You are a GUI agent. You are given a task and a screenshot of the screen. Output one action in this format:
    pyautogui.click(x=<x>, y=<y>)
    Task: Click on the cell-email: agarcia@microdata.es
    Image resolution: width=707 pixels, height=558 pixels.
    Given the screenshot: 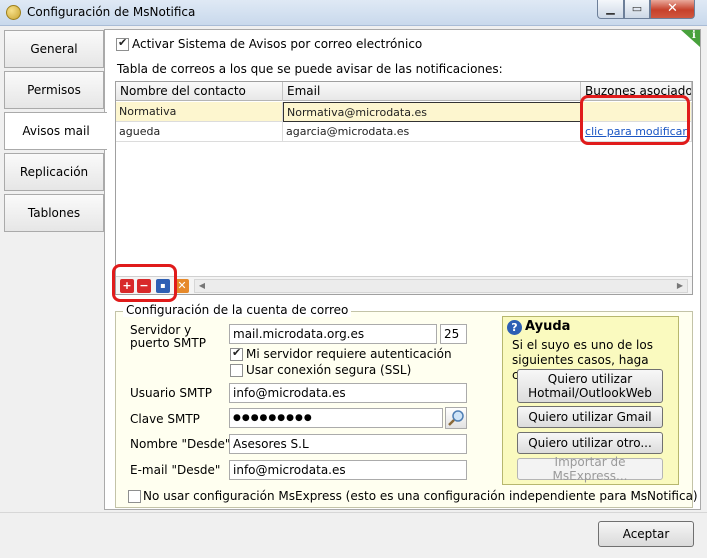 What is the action you would take?
    pyautogui.click(x=432, y=132)
    